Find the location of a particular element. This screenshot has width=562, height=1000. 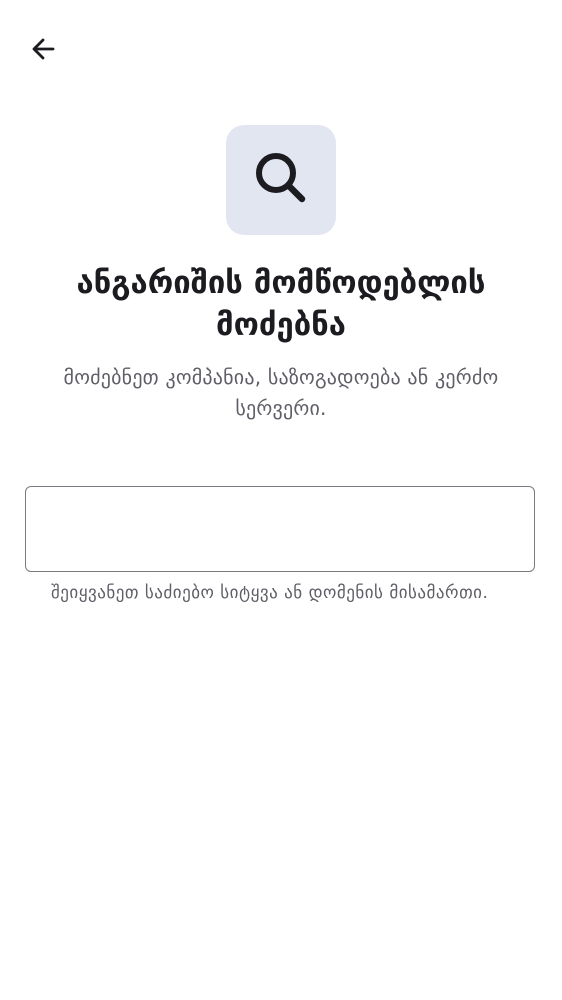

search-icon is located at coordinates (281, 180).